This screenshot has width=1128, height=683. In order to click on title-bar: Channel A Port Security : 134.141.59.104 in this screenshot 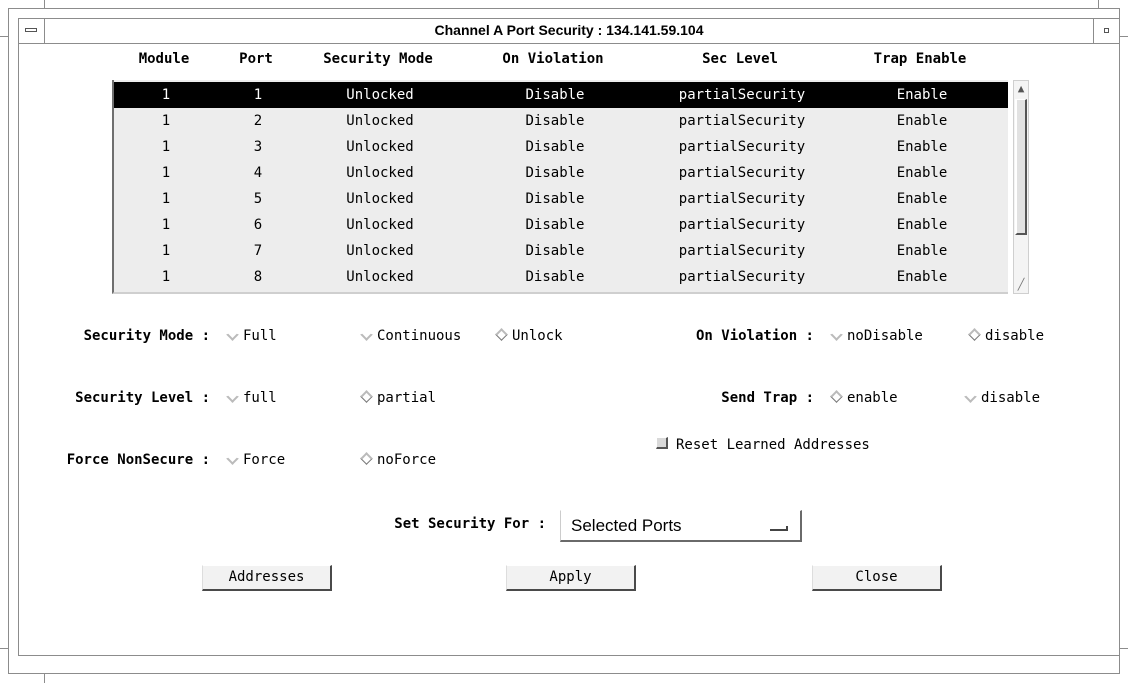, I will do `click(569, 31)`.